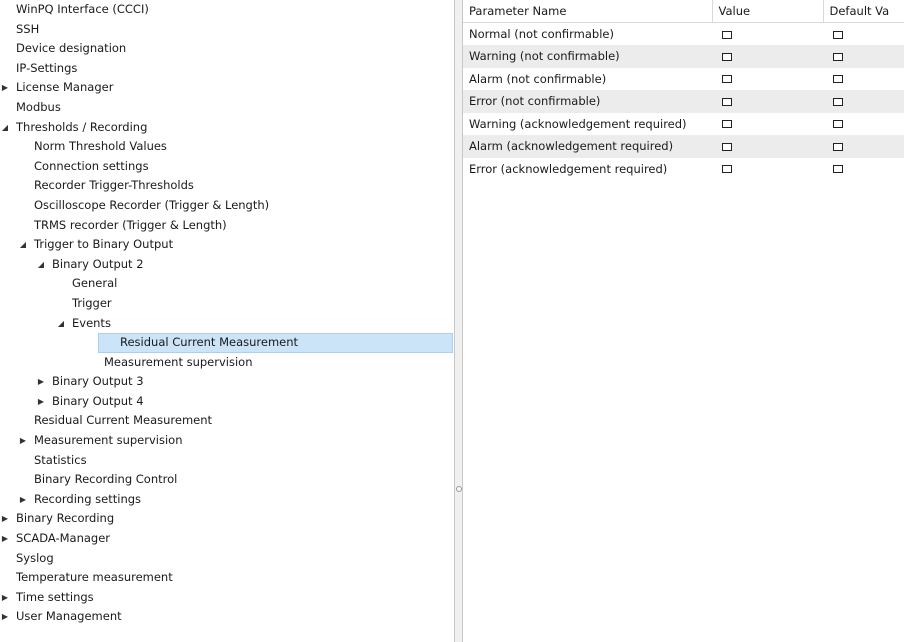 The height and width of the screenshot is (642, 904). I want to click on table-row: Warning (not confirmable), so click(683, 56).